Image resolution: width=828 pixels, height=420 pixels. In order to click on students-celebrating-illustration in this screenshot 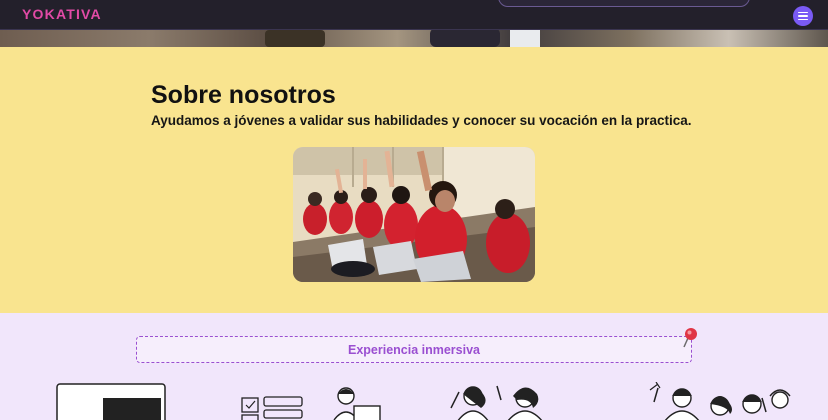, I will do `click(496, 402)`.